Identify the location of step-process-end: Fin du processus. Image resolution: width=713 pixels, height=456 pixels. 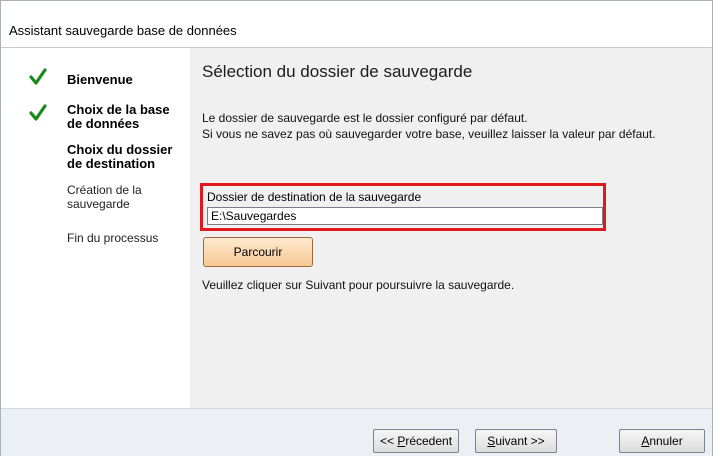
(128, 238).